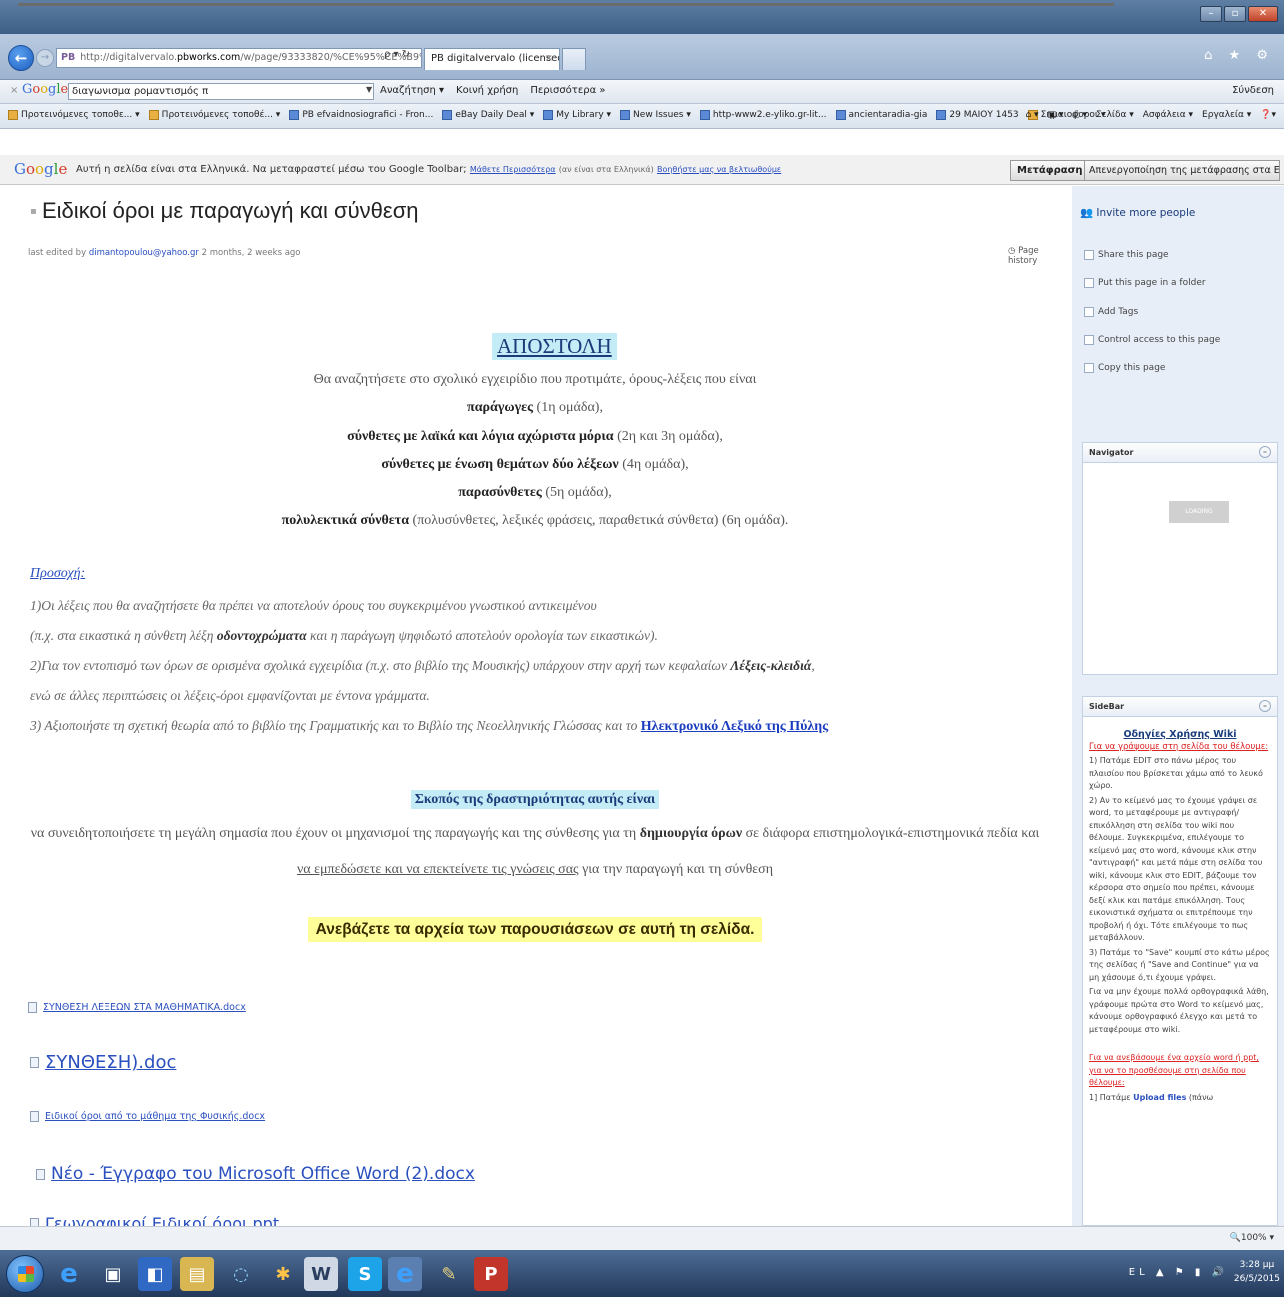 The width and height of the screenshot is (1284, 1297). Describe the element at coordinates (21, 58) in the screenshot. I see `back-button: ←` at that location.